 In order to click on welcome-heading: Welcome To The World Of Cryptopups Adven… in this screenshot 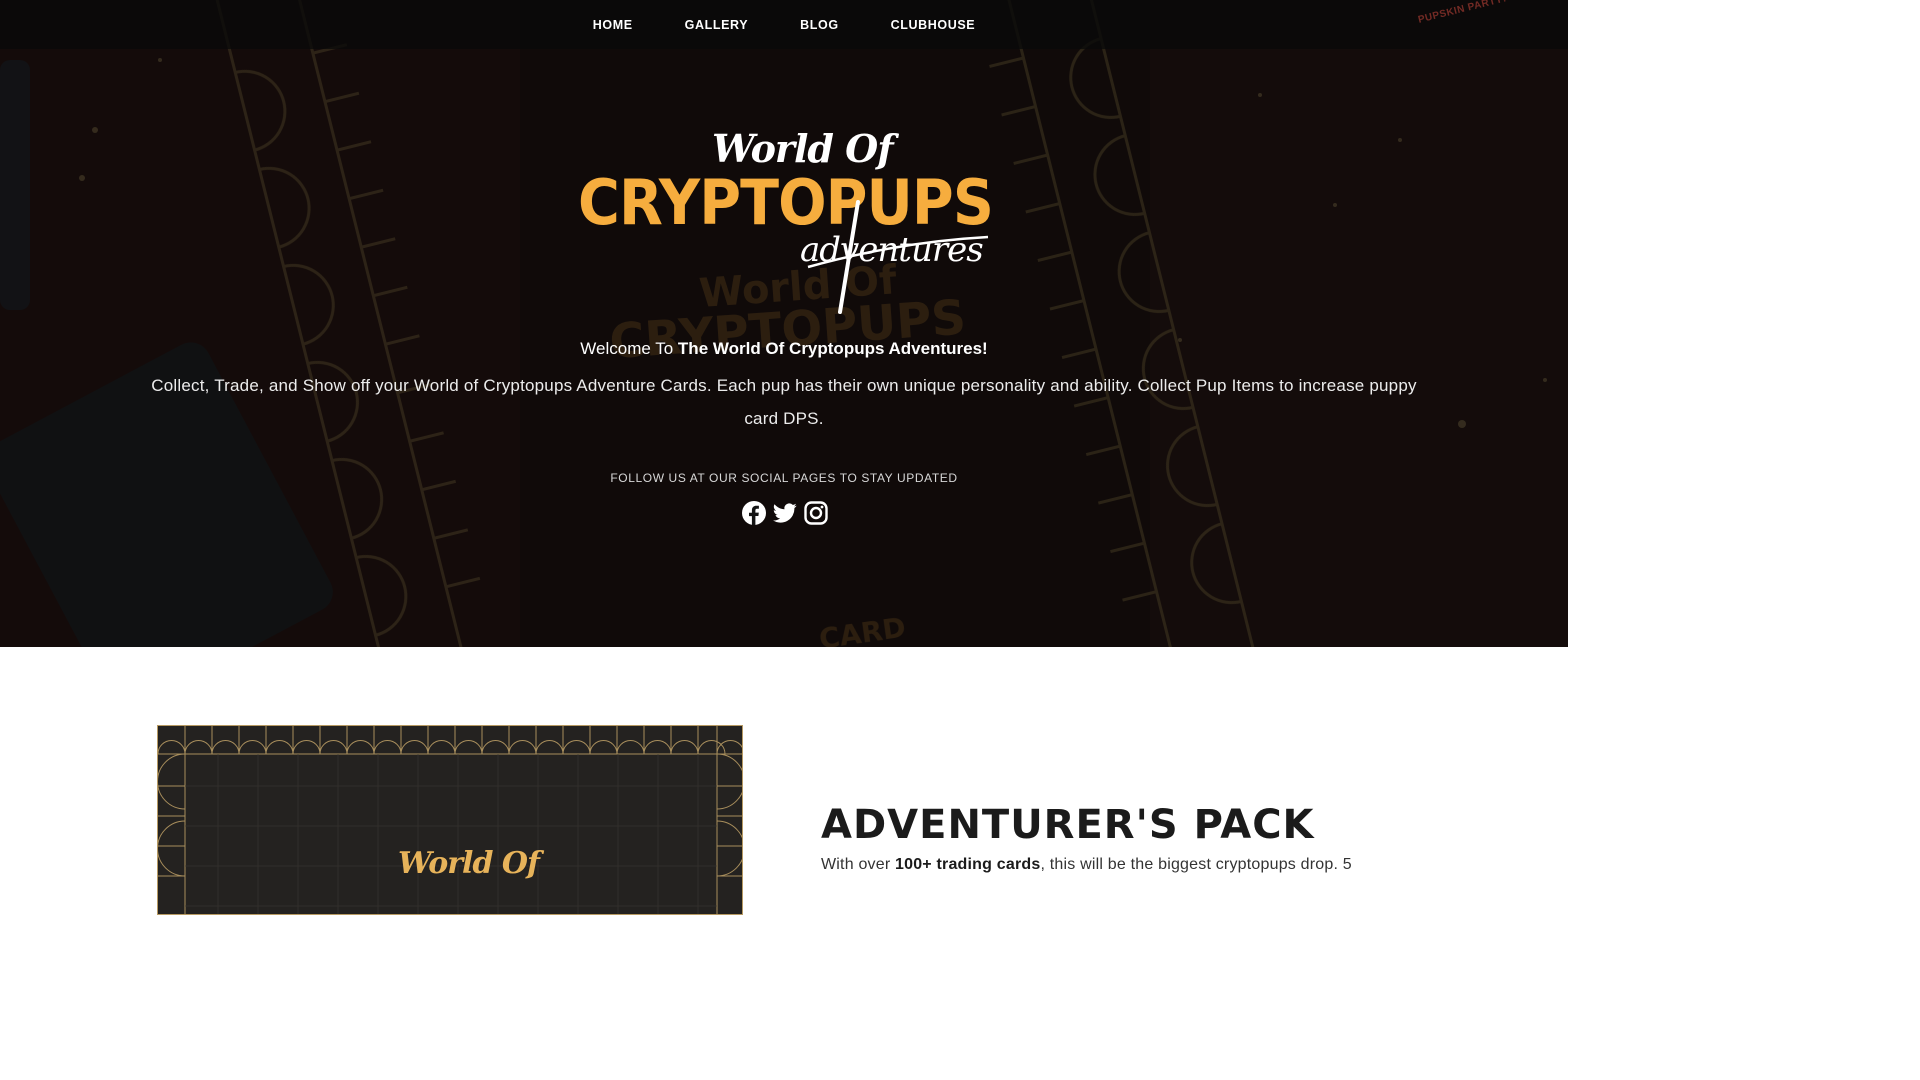, I will do `click(784, 349)`.